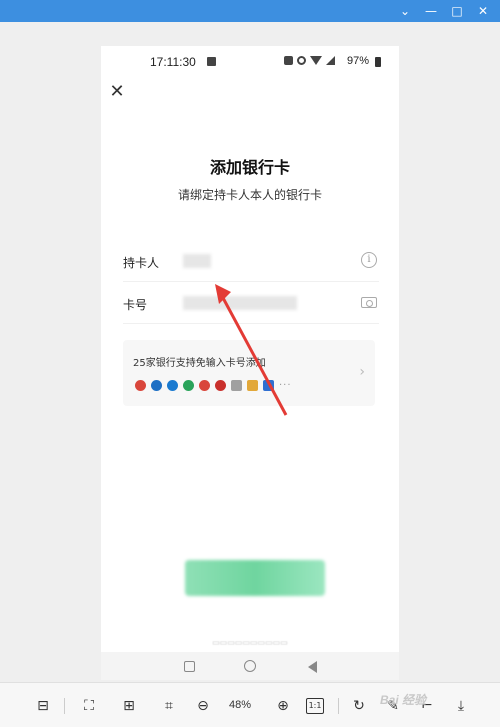 The height and width of the screenshot is (727, 500). I want to click on watermark-logo: Bai 经验, so click(403, 700).